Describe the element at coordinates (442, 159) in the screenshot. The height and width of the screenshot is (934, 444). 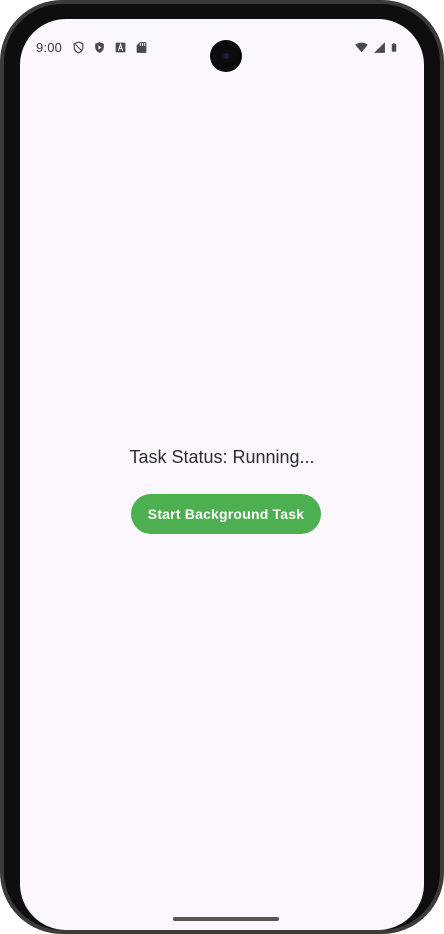
I see `side-button` at that location.